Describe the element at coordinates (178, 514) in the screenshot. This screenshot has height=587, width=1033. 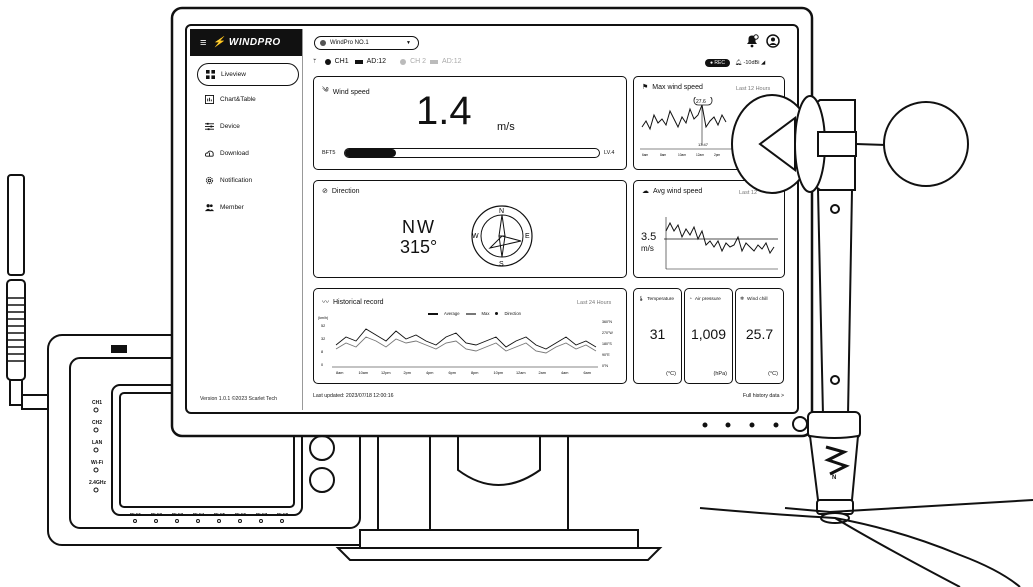
I see `relay-label: RLY3` at that location.